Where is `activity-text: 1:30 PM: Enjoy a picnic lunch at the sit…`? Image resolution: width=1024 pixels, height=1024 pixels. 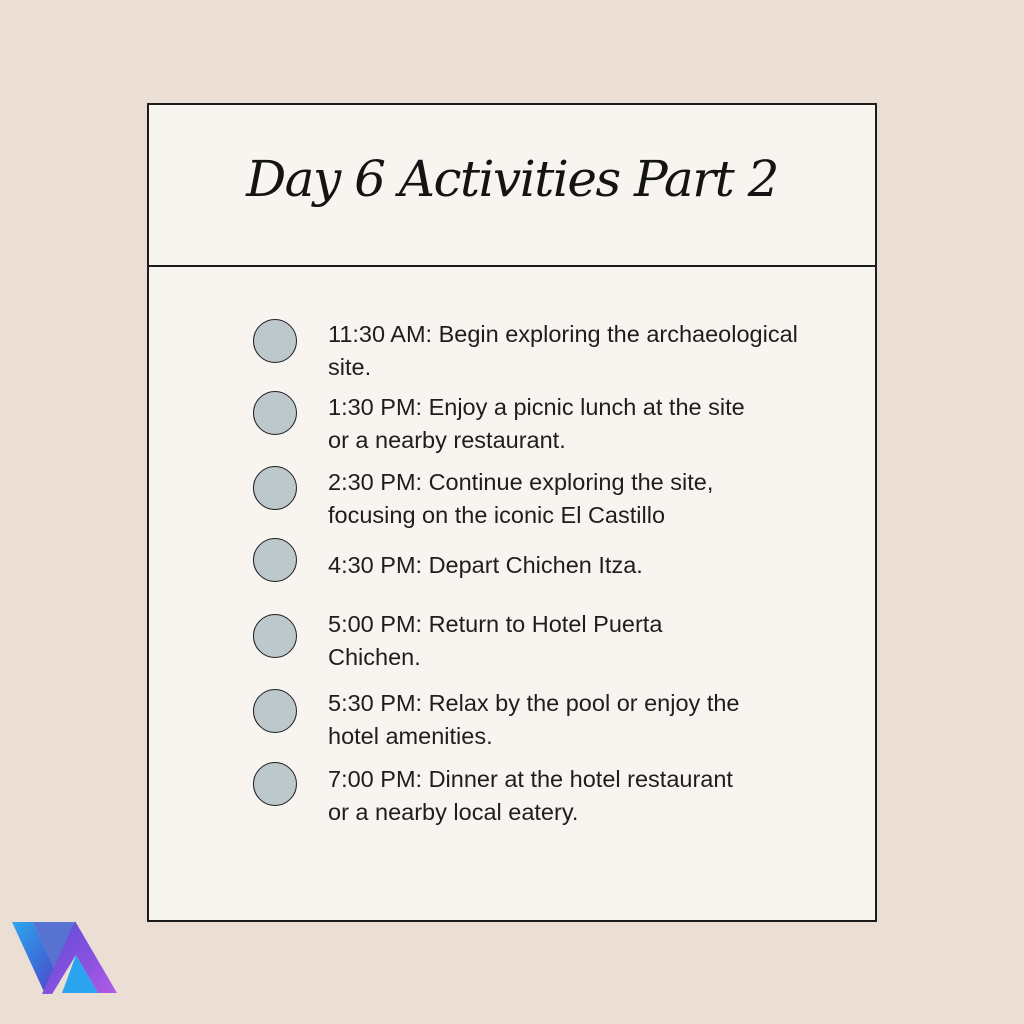
activity-text: 1:30 PM: Enjoy a picnic lunch at the sit… is located at coordinates (536, 423).